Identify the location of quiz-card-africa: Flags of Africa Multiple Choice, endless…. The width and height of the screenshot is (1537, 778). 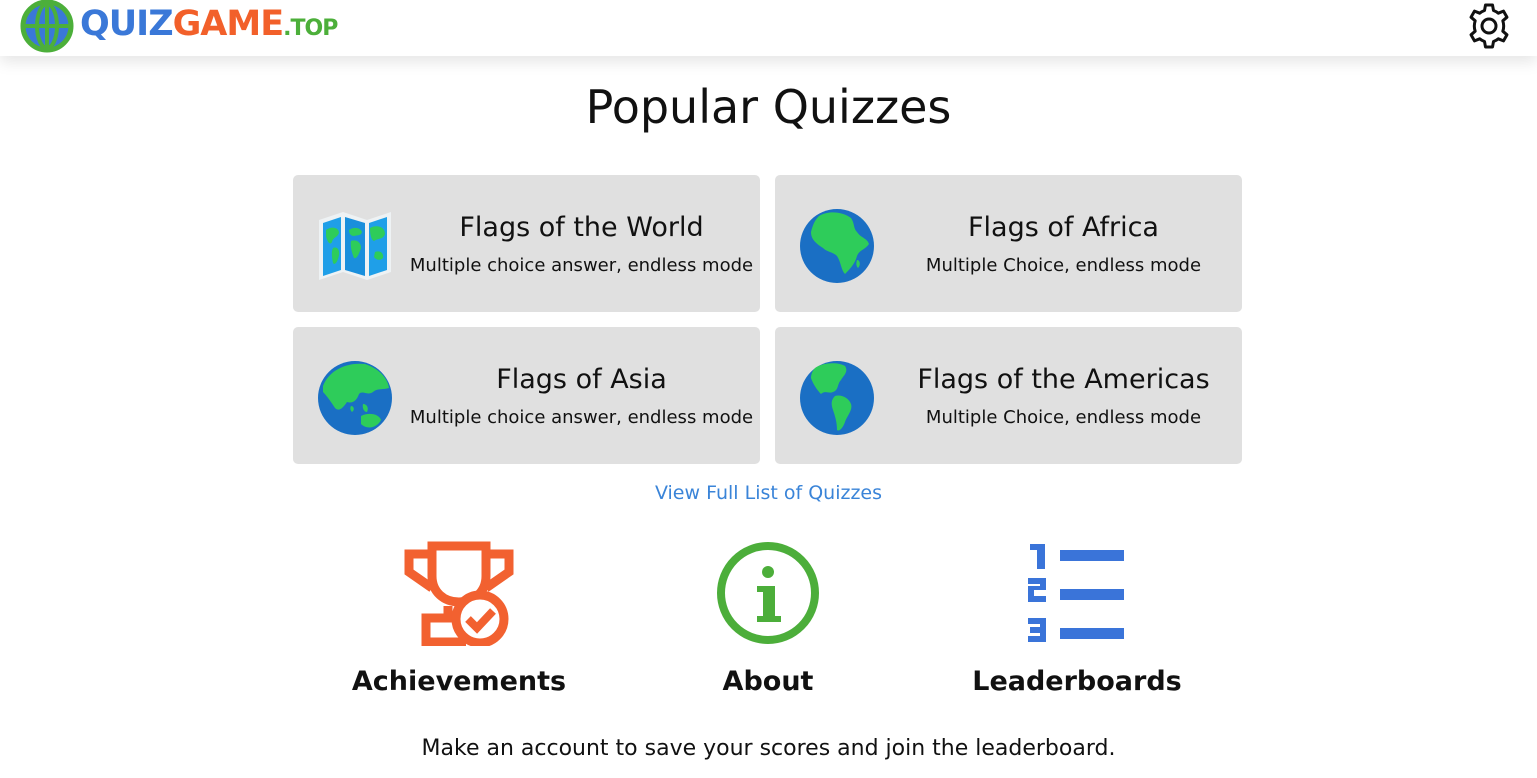
(1008, 243).